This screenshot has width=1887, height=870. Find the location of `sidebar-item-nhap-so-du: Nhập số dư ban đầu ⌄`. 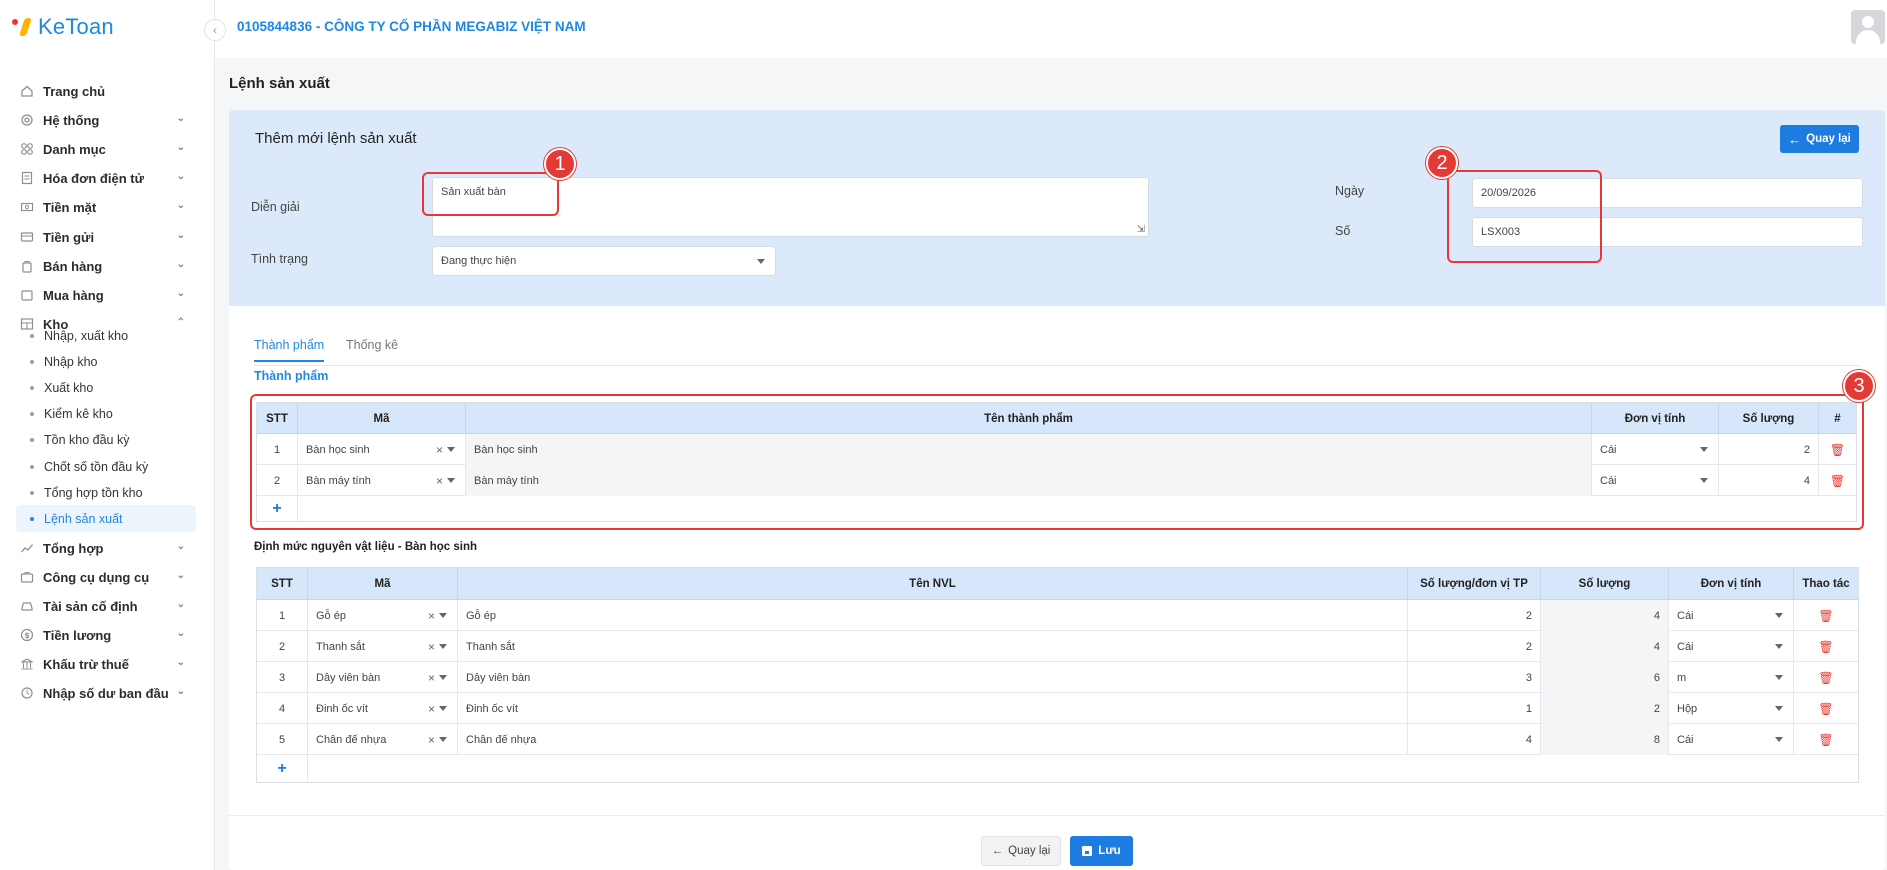

sidebar-item-nhap-so-du: Nhập số dư ban đầu ⌄ is located at coordinates (107, 693).